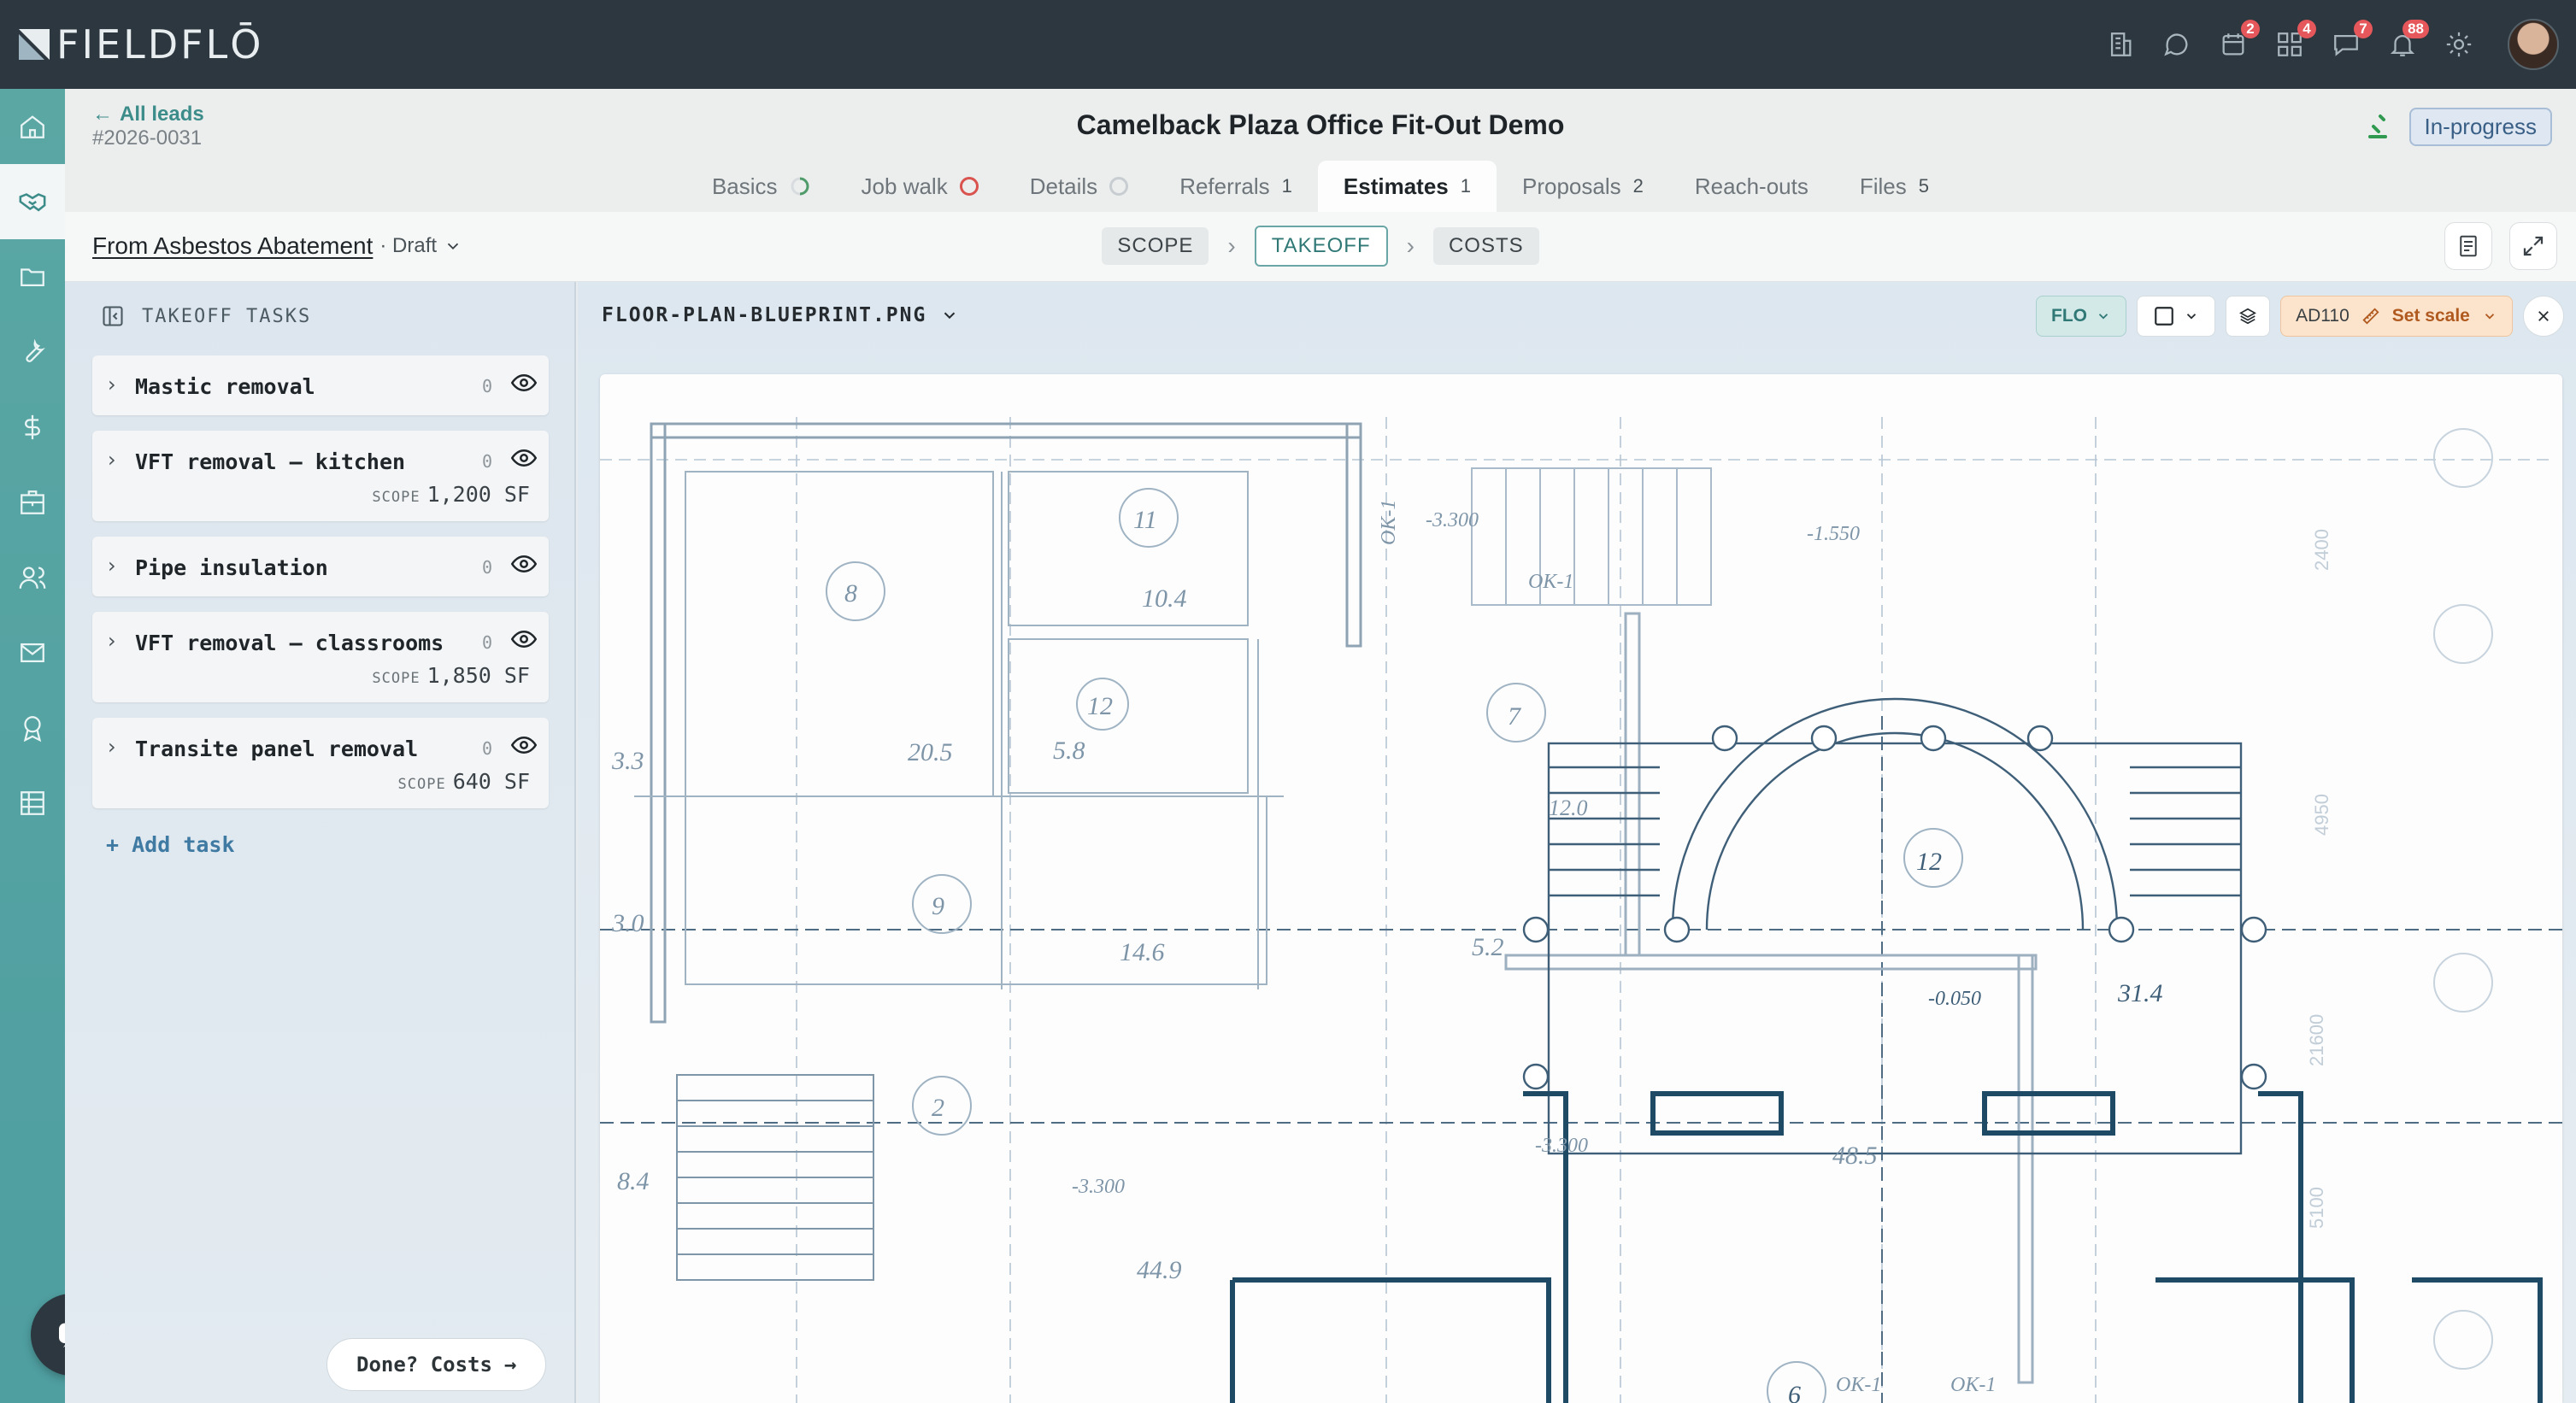  Describe the element at coordinates (270, 461) in the screenshot. I see `task-name: VFT removal — kitchen` at that location.